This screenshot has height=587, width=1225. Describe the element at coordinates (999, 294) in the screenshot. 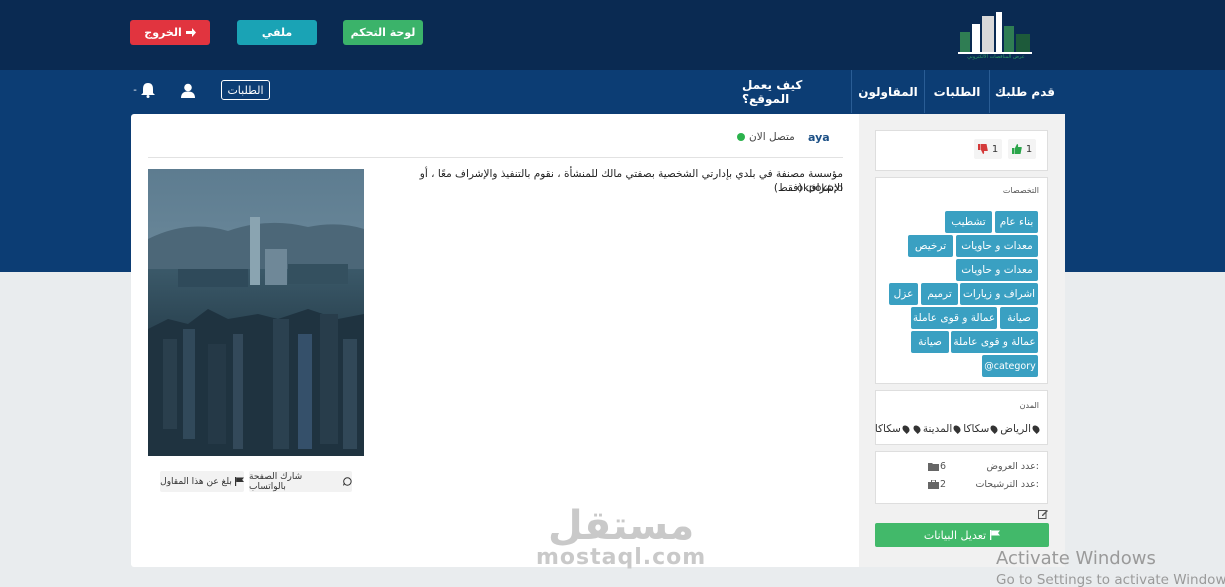

I see `specialty-tag: اشراف و زيارات` at that location.